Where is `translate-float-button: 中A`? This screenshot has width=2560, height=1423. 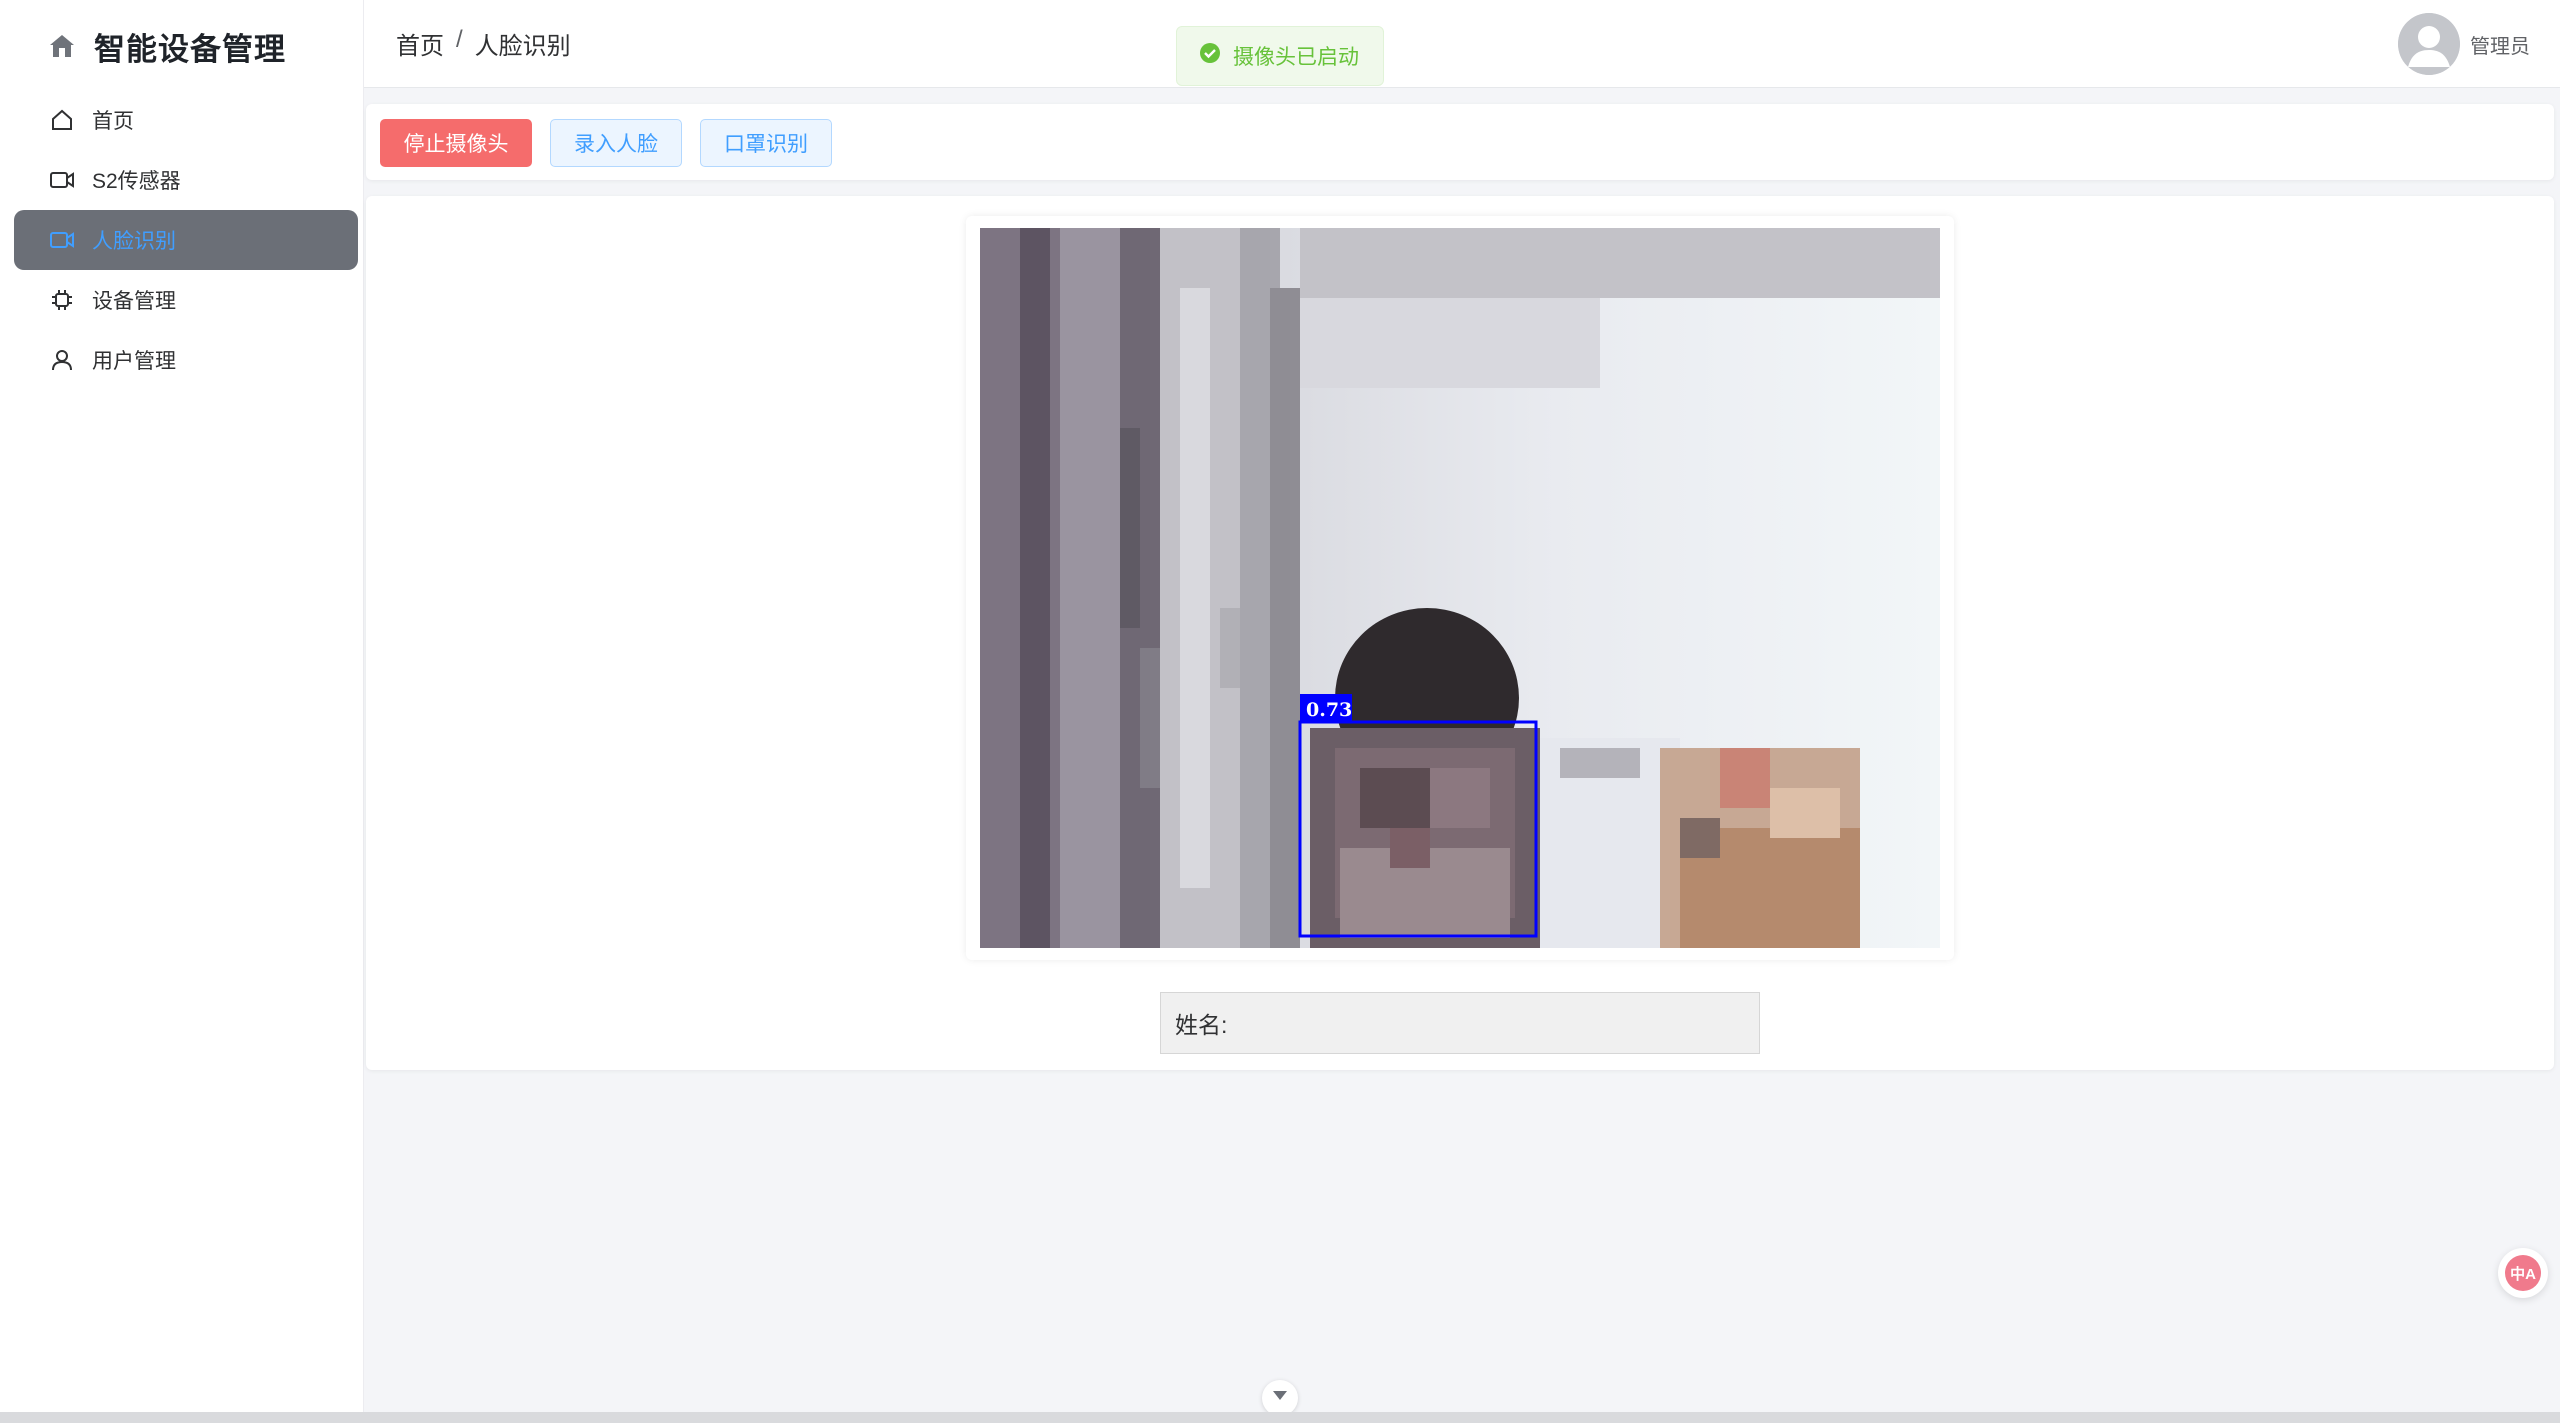
translate-float-button: 中A is located at coordinates (2523, 1273).